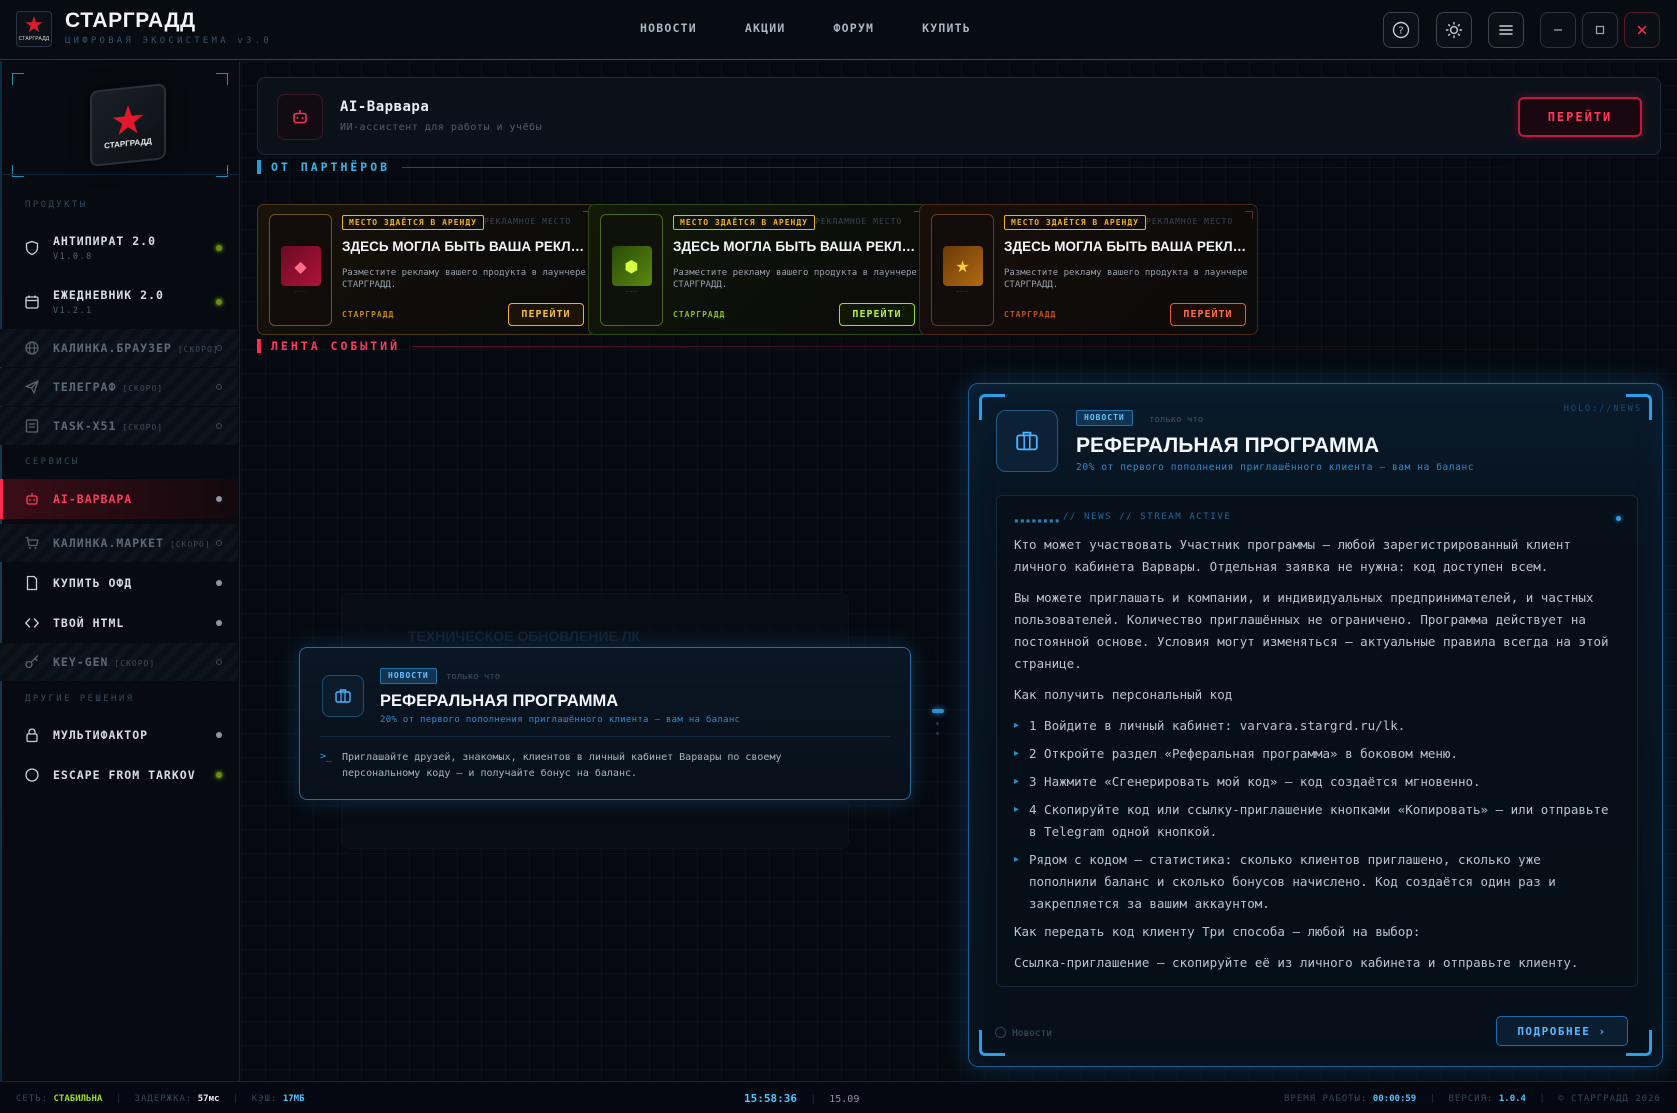  I want to click on sidebar-item-key-gen: KEY-GEN [СКОРО], so click(119, 662).